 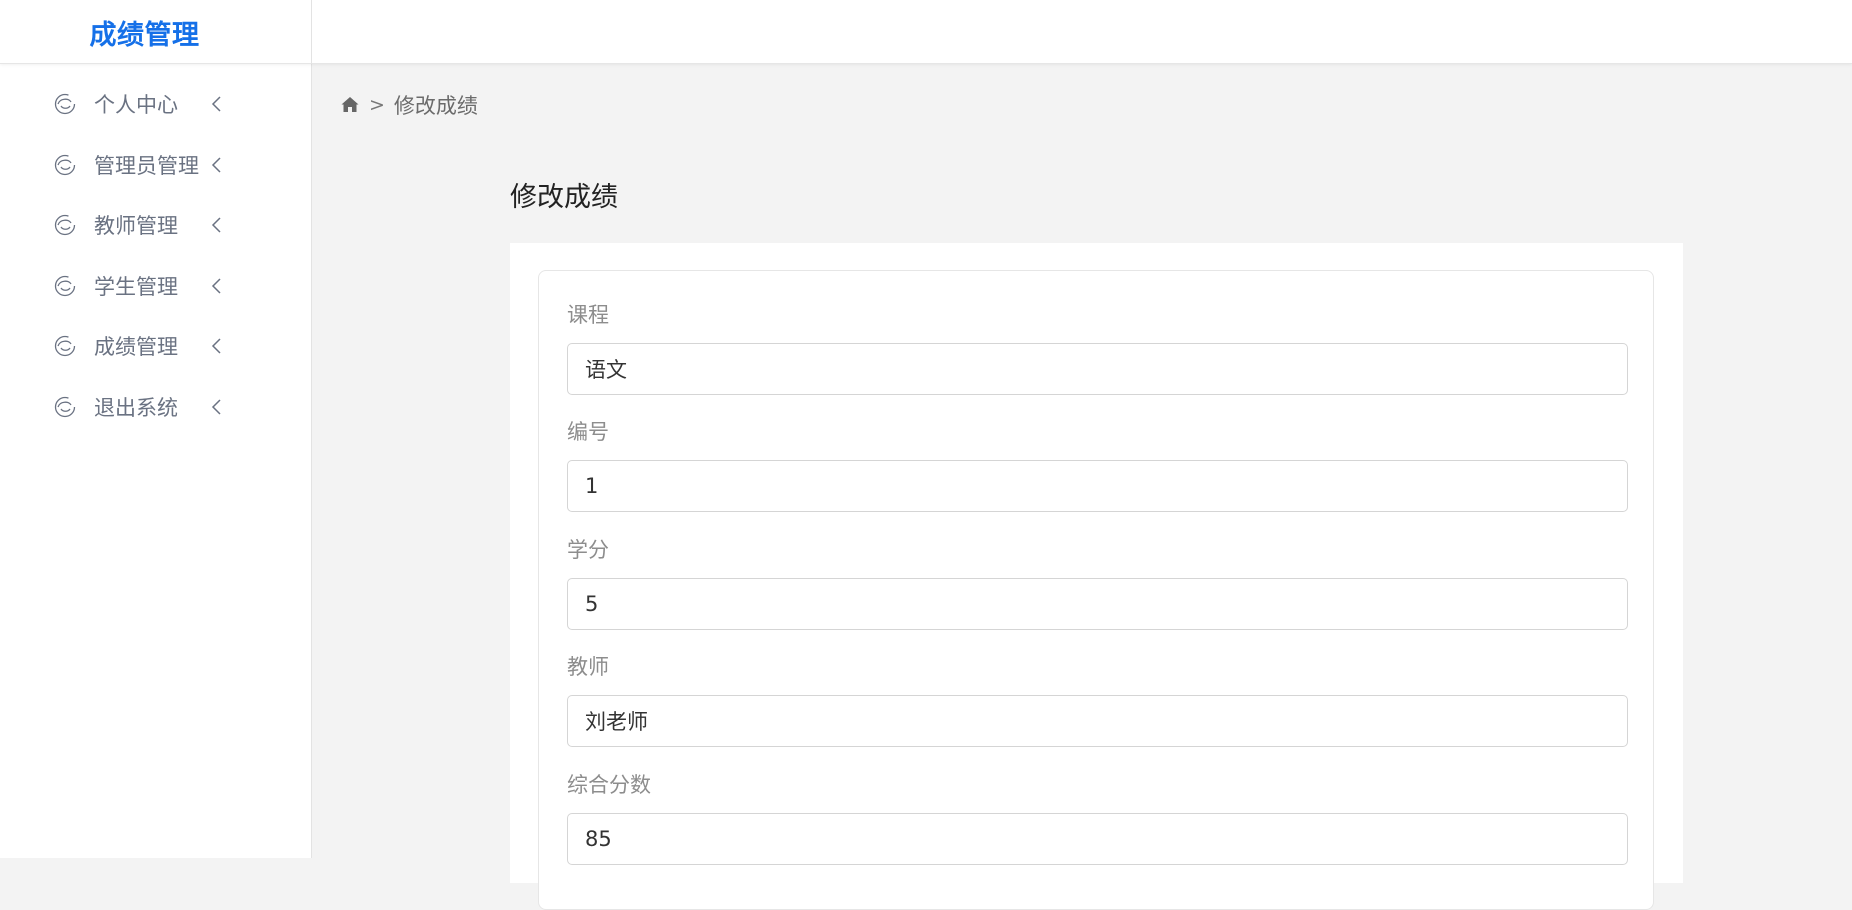 I want to click on number-input, so click(x=1097, y=486).